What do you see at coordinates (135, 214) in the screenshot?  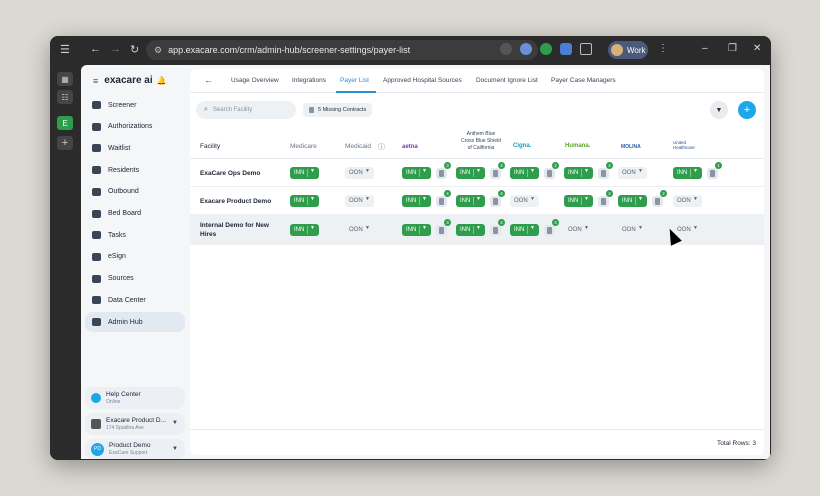 I see `sidebar-item-bed-board: Bed Board` at bounding box center [135, 214].